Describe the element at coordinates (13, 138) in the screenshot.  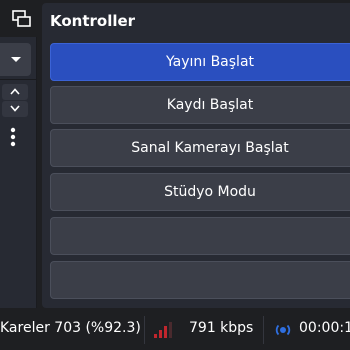
I see `more-vertical-icon` at that location.